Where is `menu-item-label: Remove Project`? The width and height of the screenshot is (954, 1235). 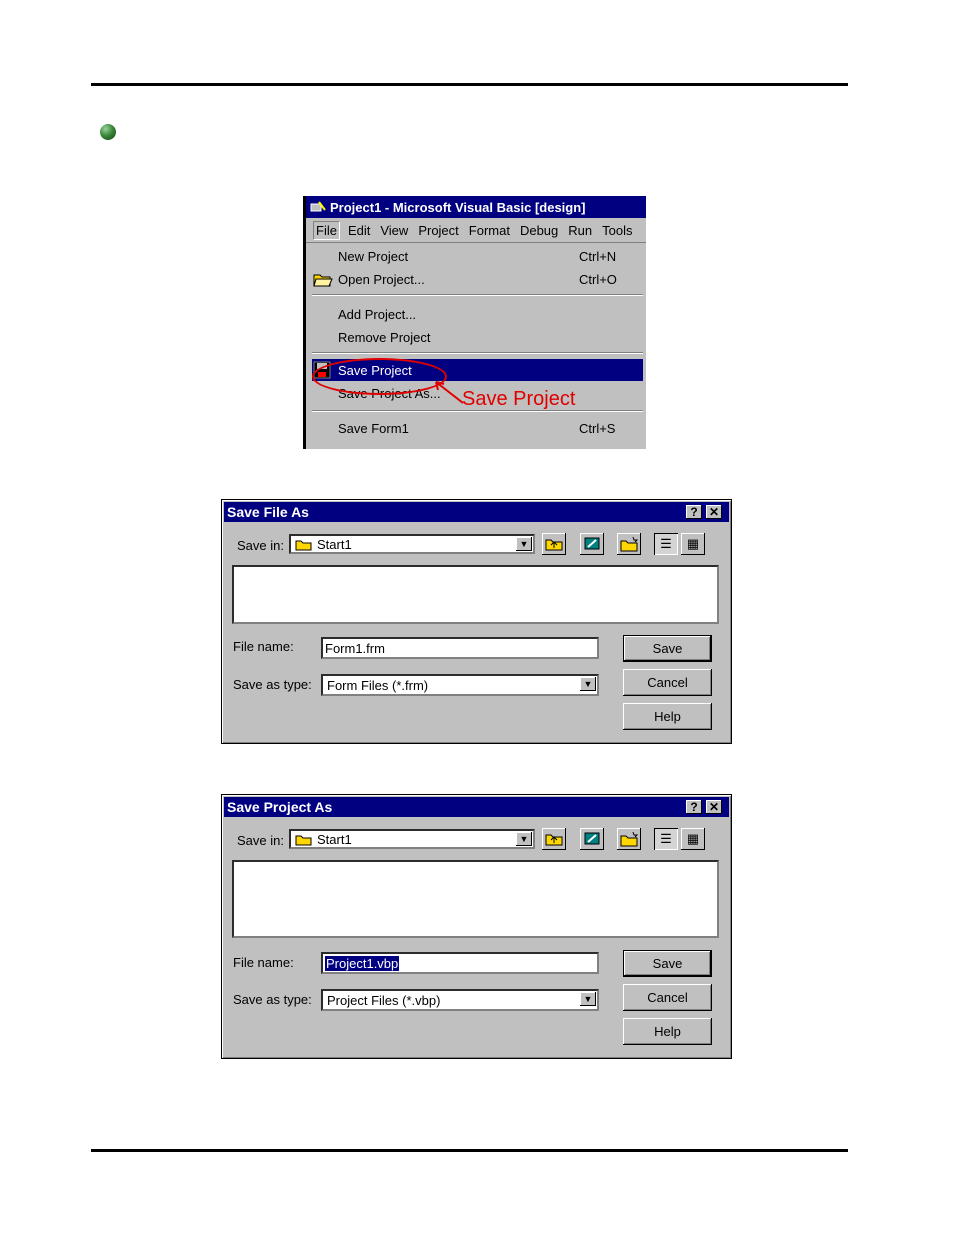 menu-item-label: Remove Project is located at coordinates (384, 337).